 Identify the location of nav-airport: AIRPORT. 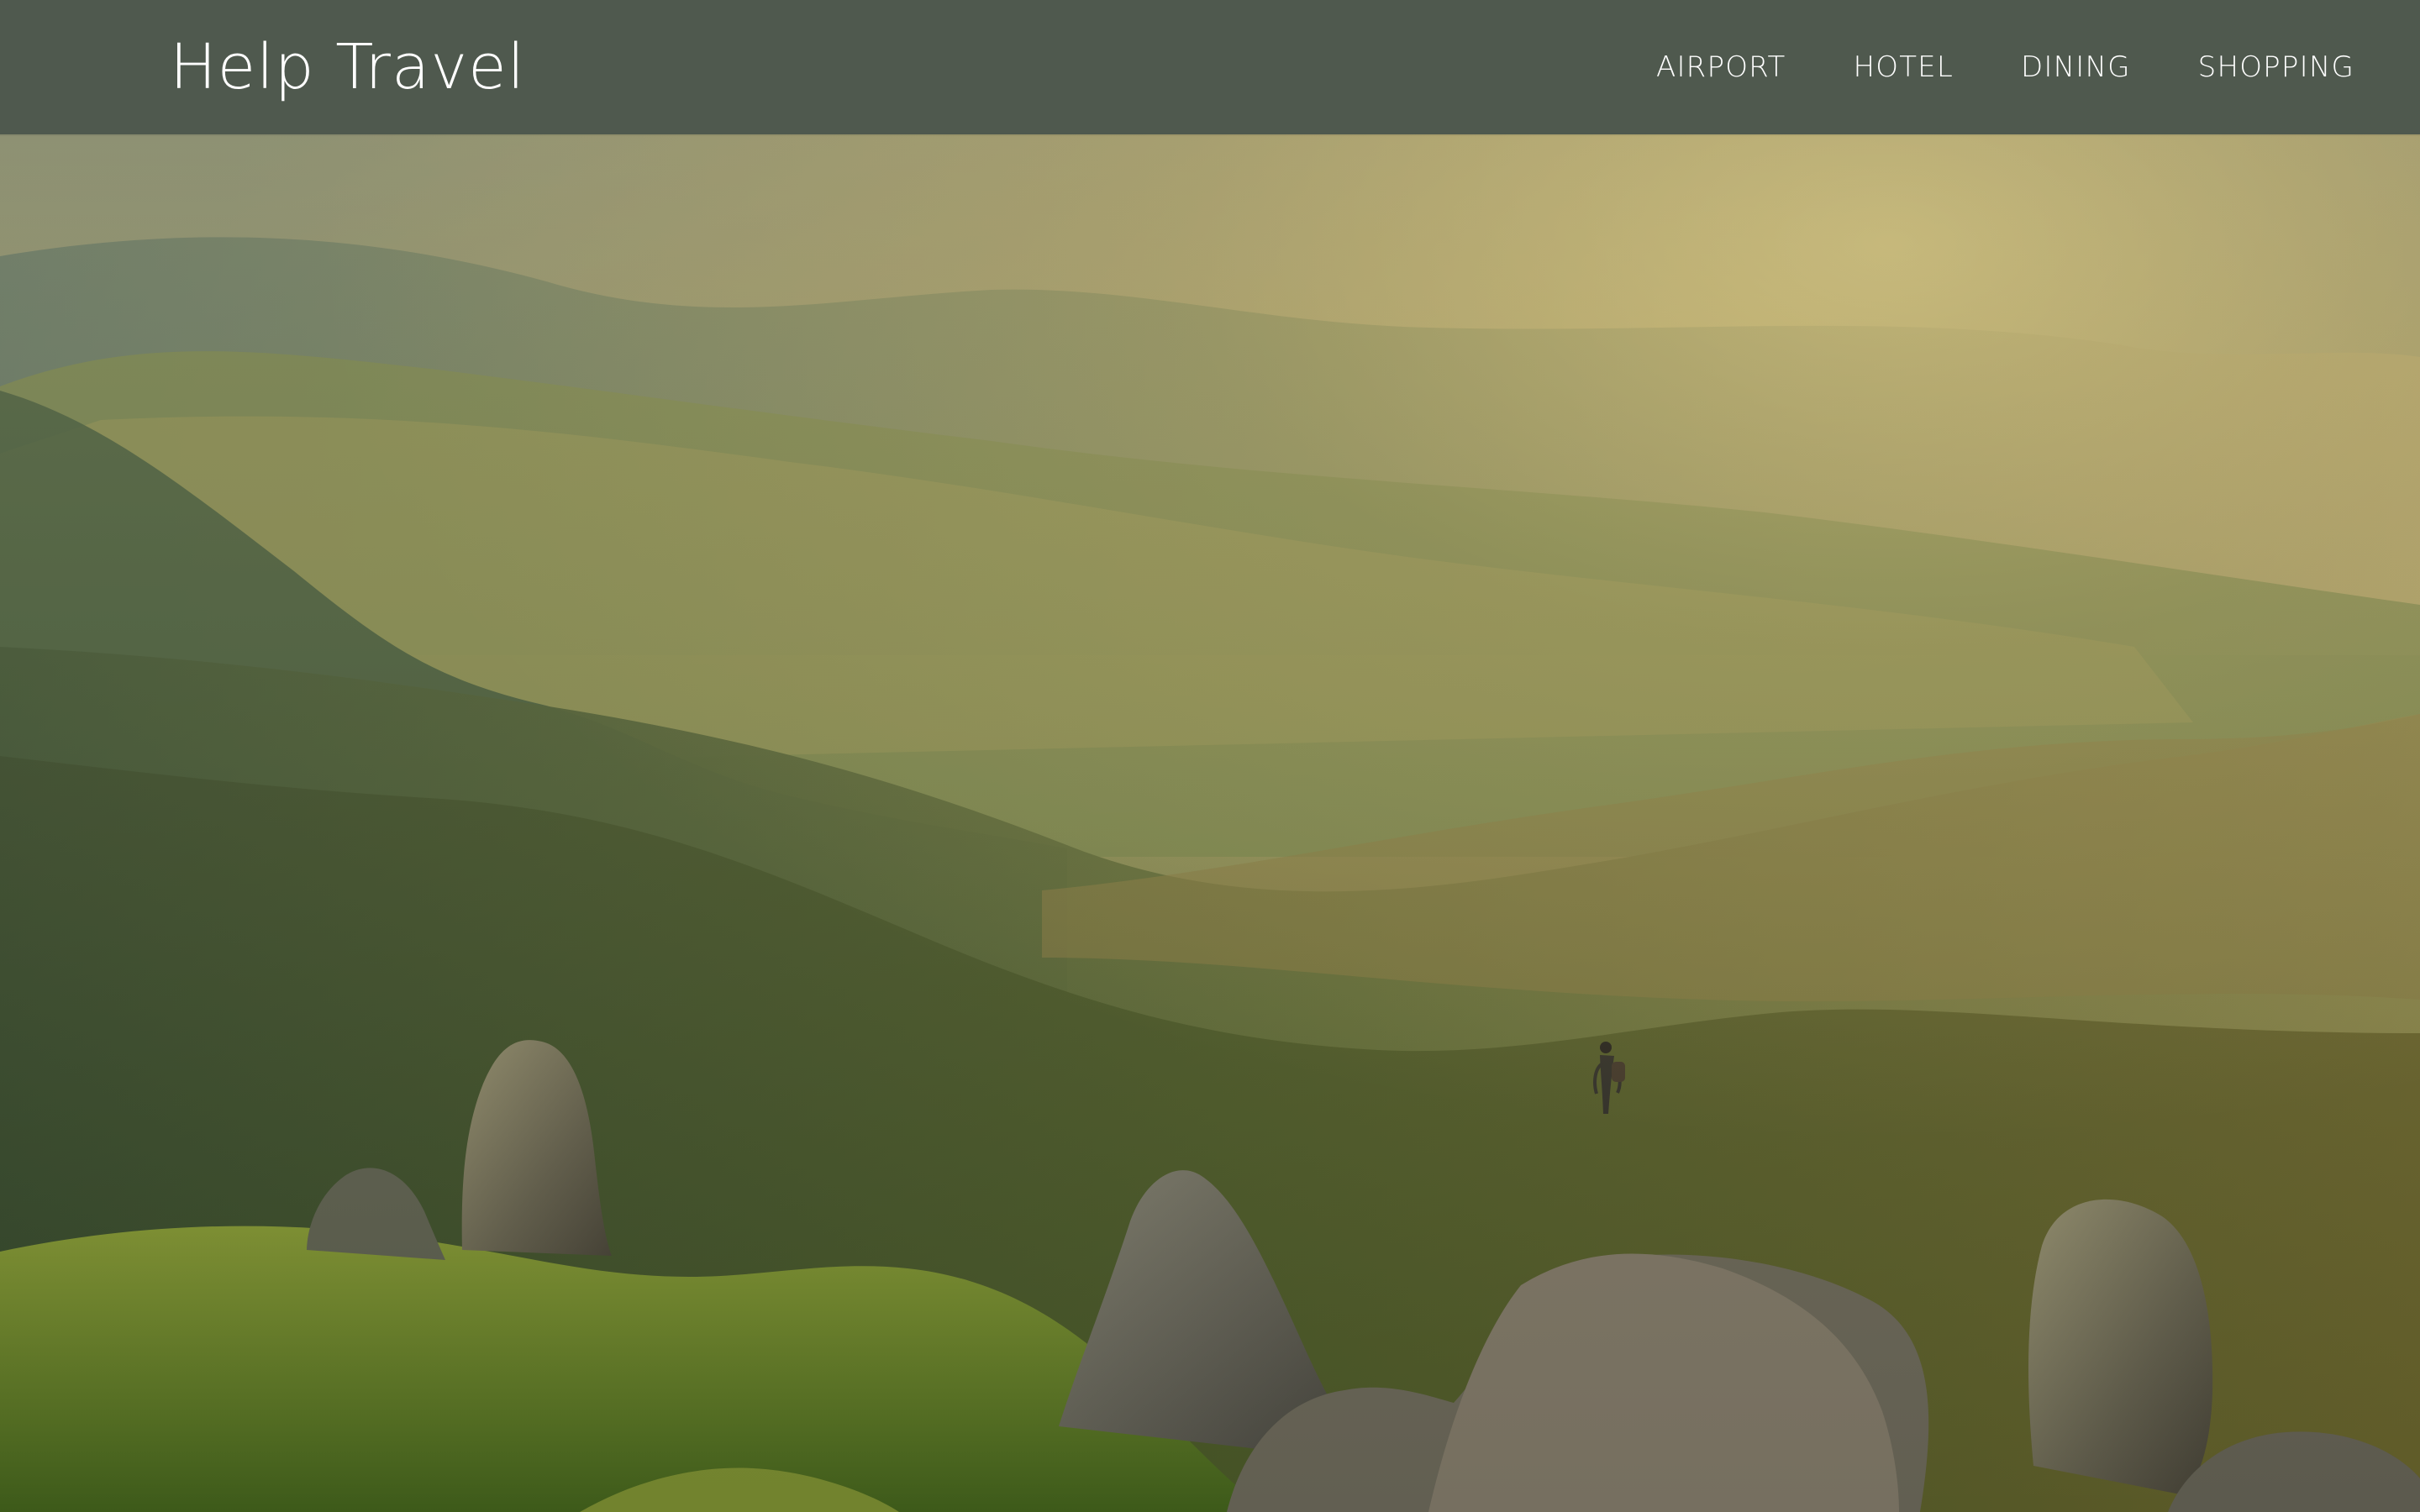
(1721, 67).